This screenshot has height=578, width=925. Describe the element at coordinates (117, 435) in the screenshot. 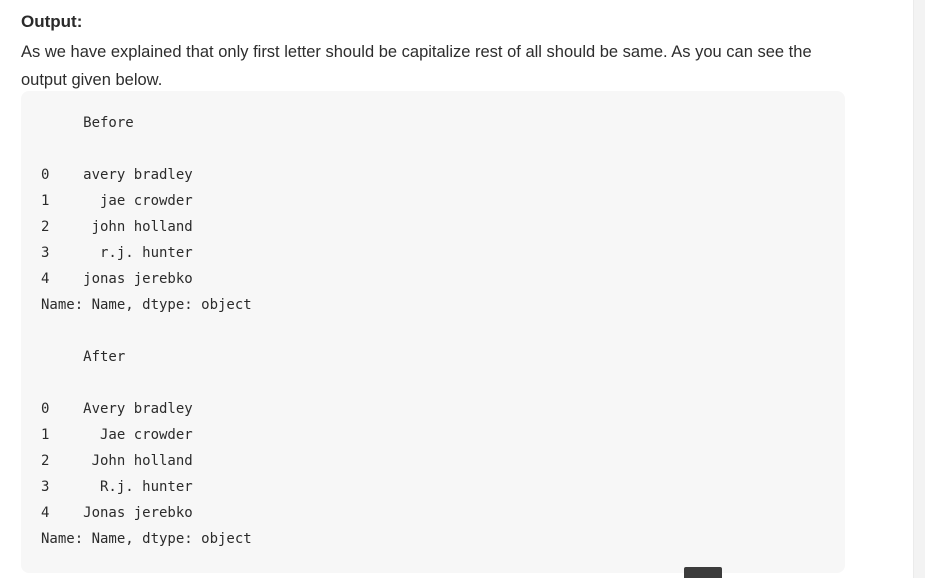

I see `code-line-after-row-1: 1 Jae crowder` at that location.